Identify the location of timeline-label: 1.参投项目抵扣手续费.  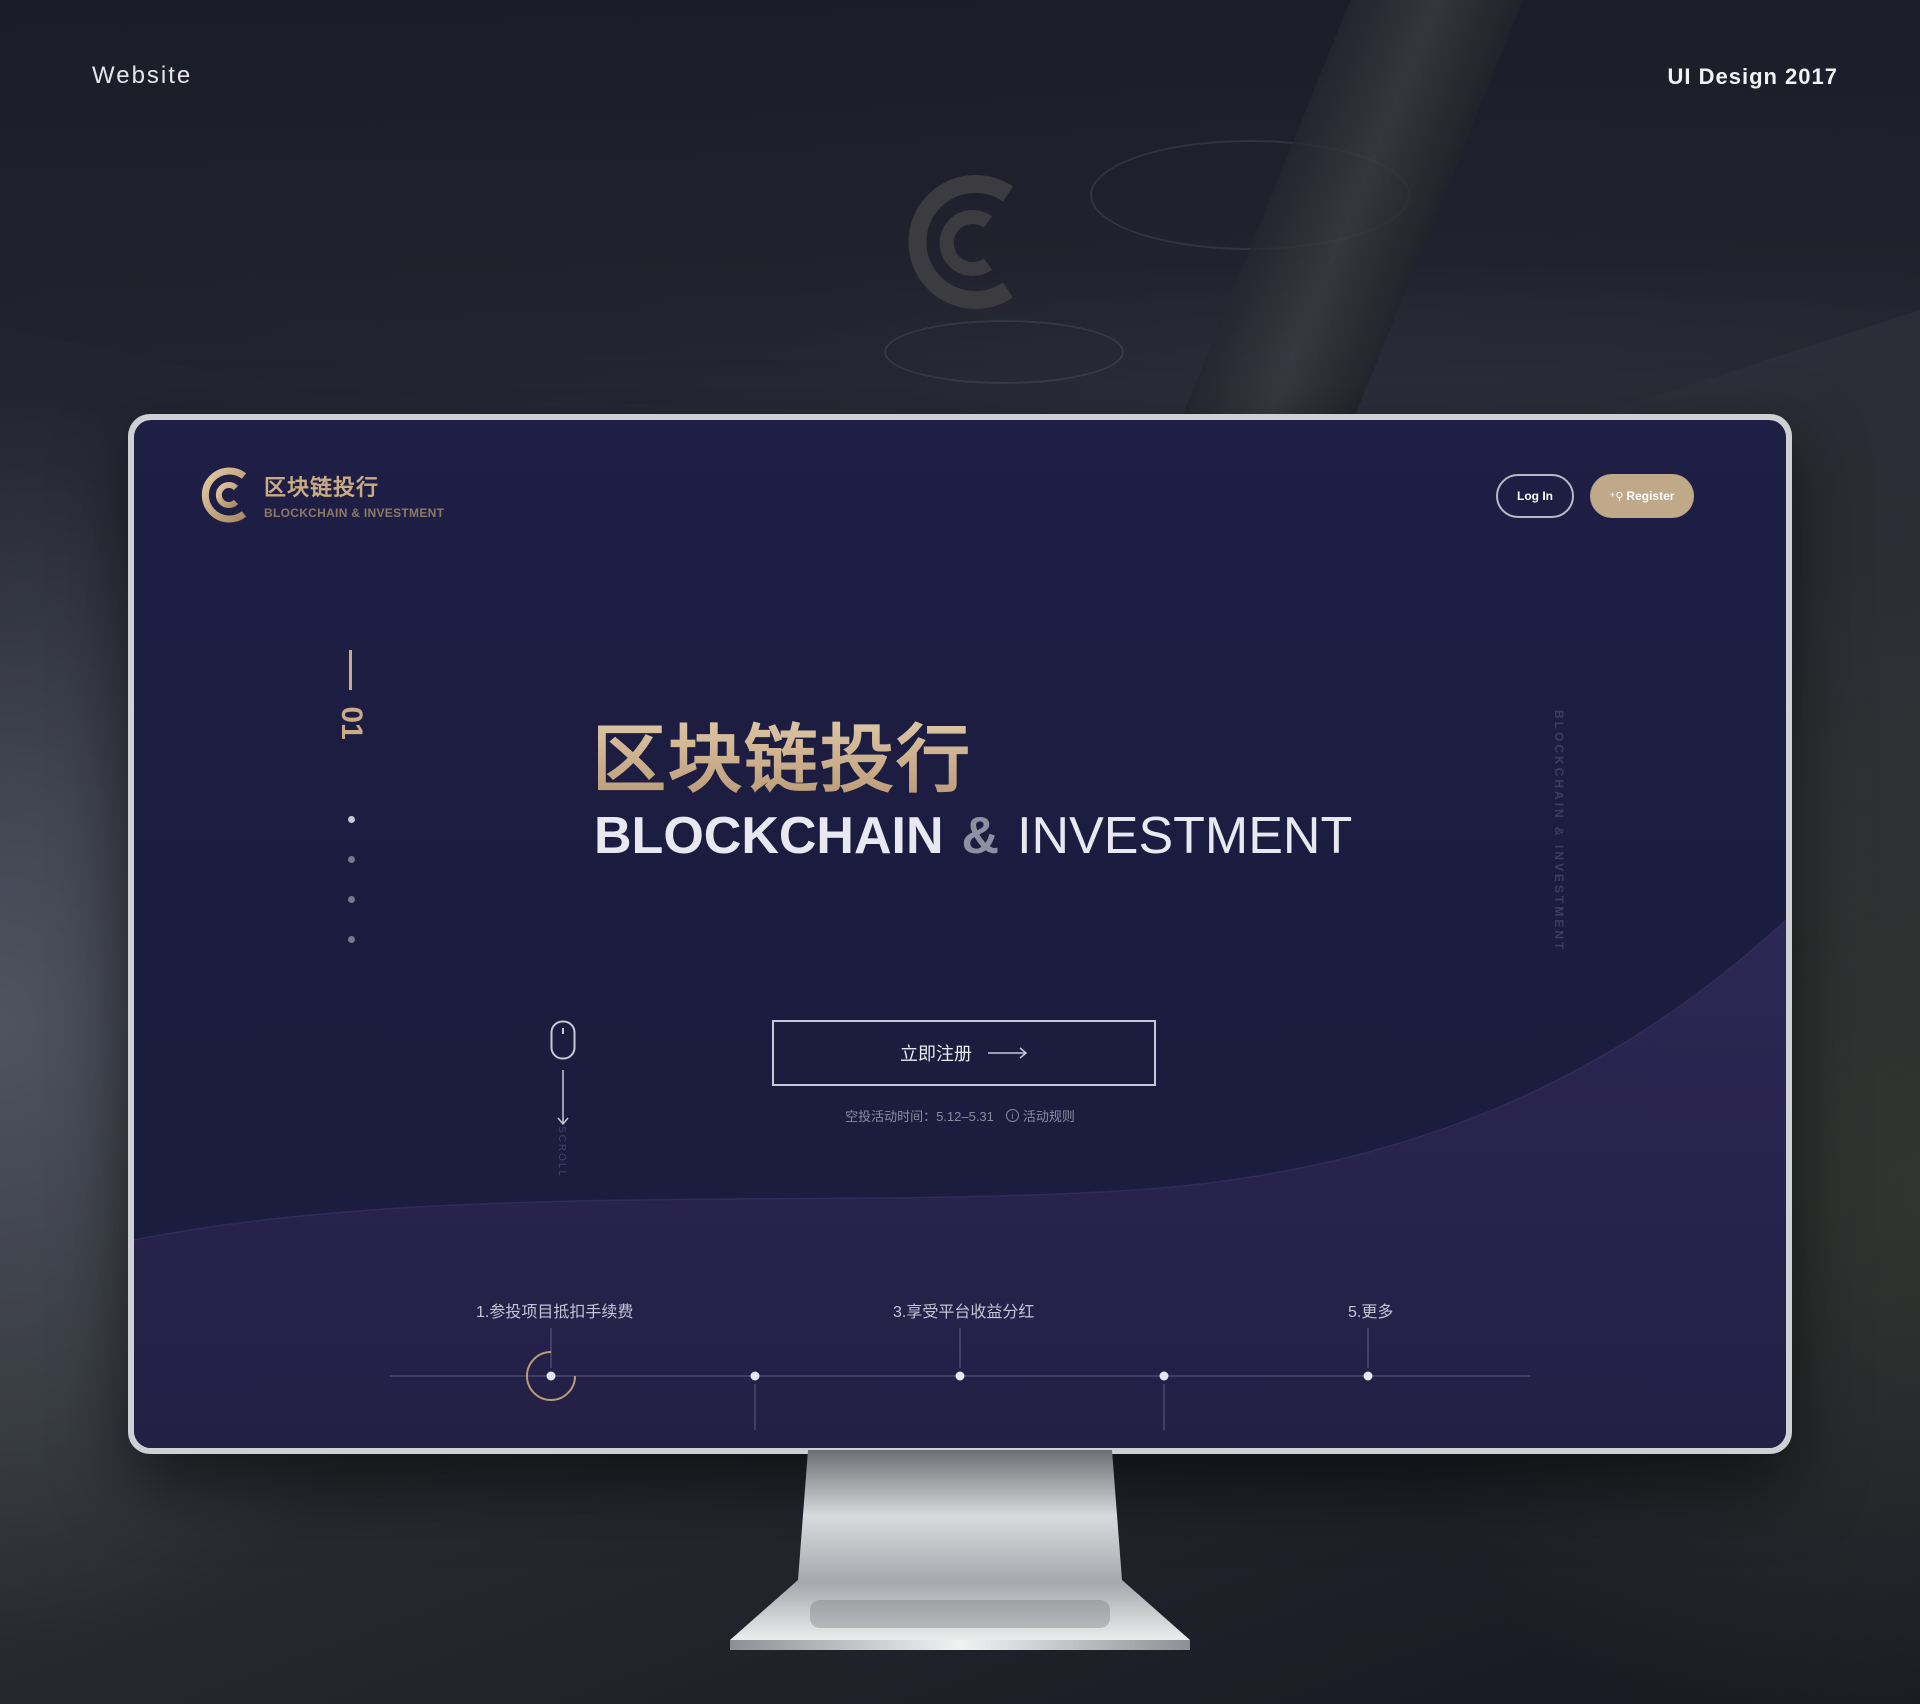
(554, 1310).